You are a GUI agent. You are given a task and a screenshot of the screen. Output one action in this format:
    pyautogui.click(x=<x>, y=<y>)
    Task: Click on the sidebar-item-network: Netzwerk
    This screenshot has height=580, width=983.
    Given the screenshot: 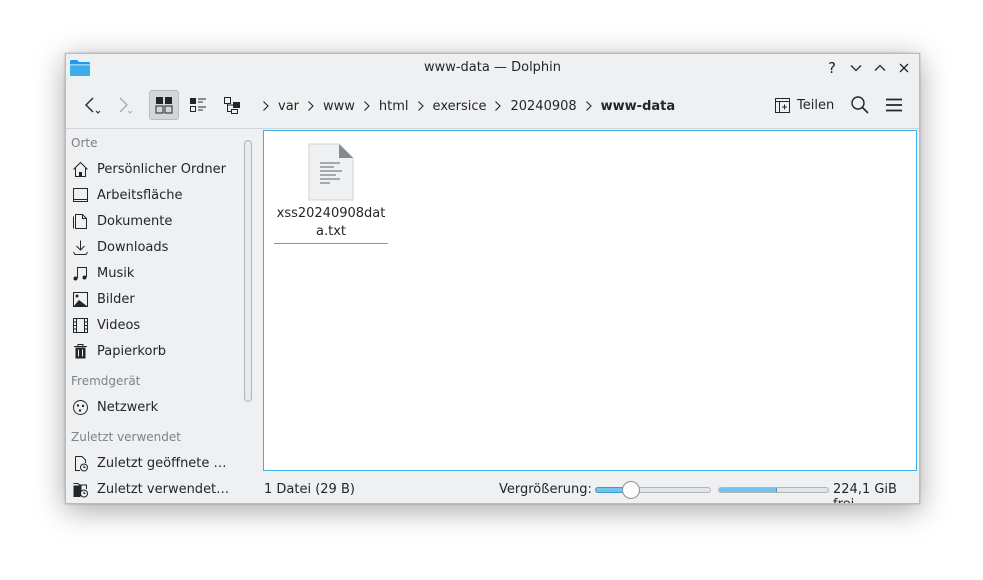 What is the action you would take?
    pyautogui.click(x=154, y=407)
    